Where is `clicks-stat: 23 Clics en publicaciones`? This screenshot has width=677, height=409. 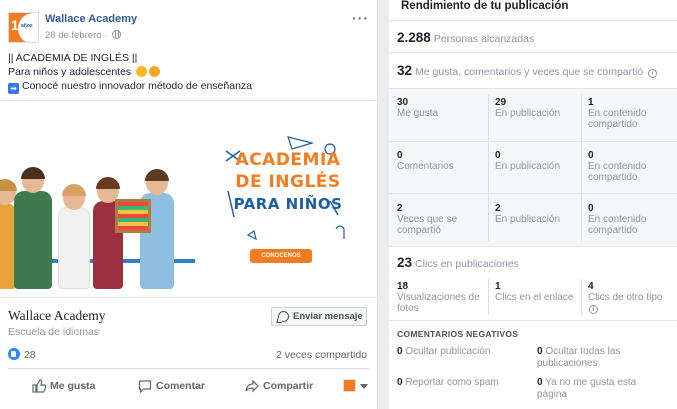
clicks-stat: 23 Clics en publicaciones is located at coordinates (458, 262).